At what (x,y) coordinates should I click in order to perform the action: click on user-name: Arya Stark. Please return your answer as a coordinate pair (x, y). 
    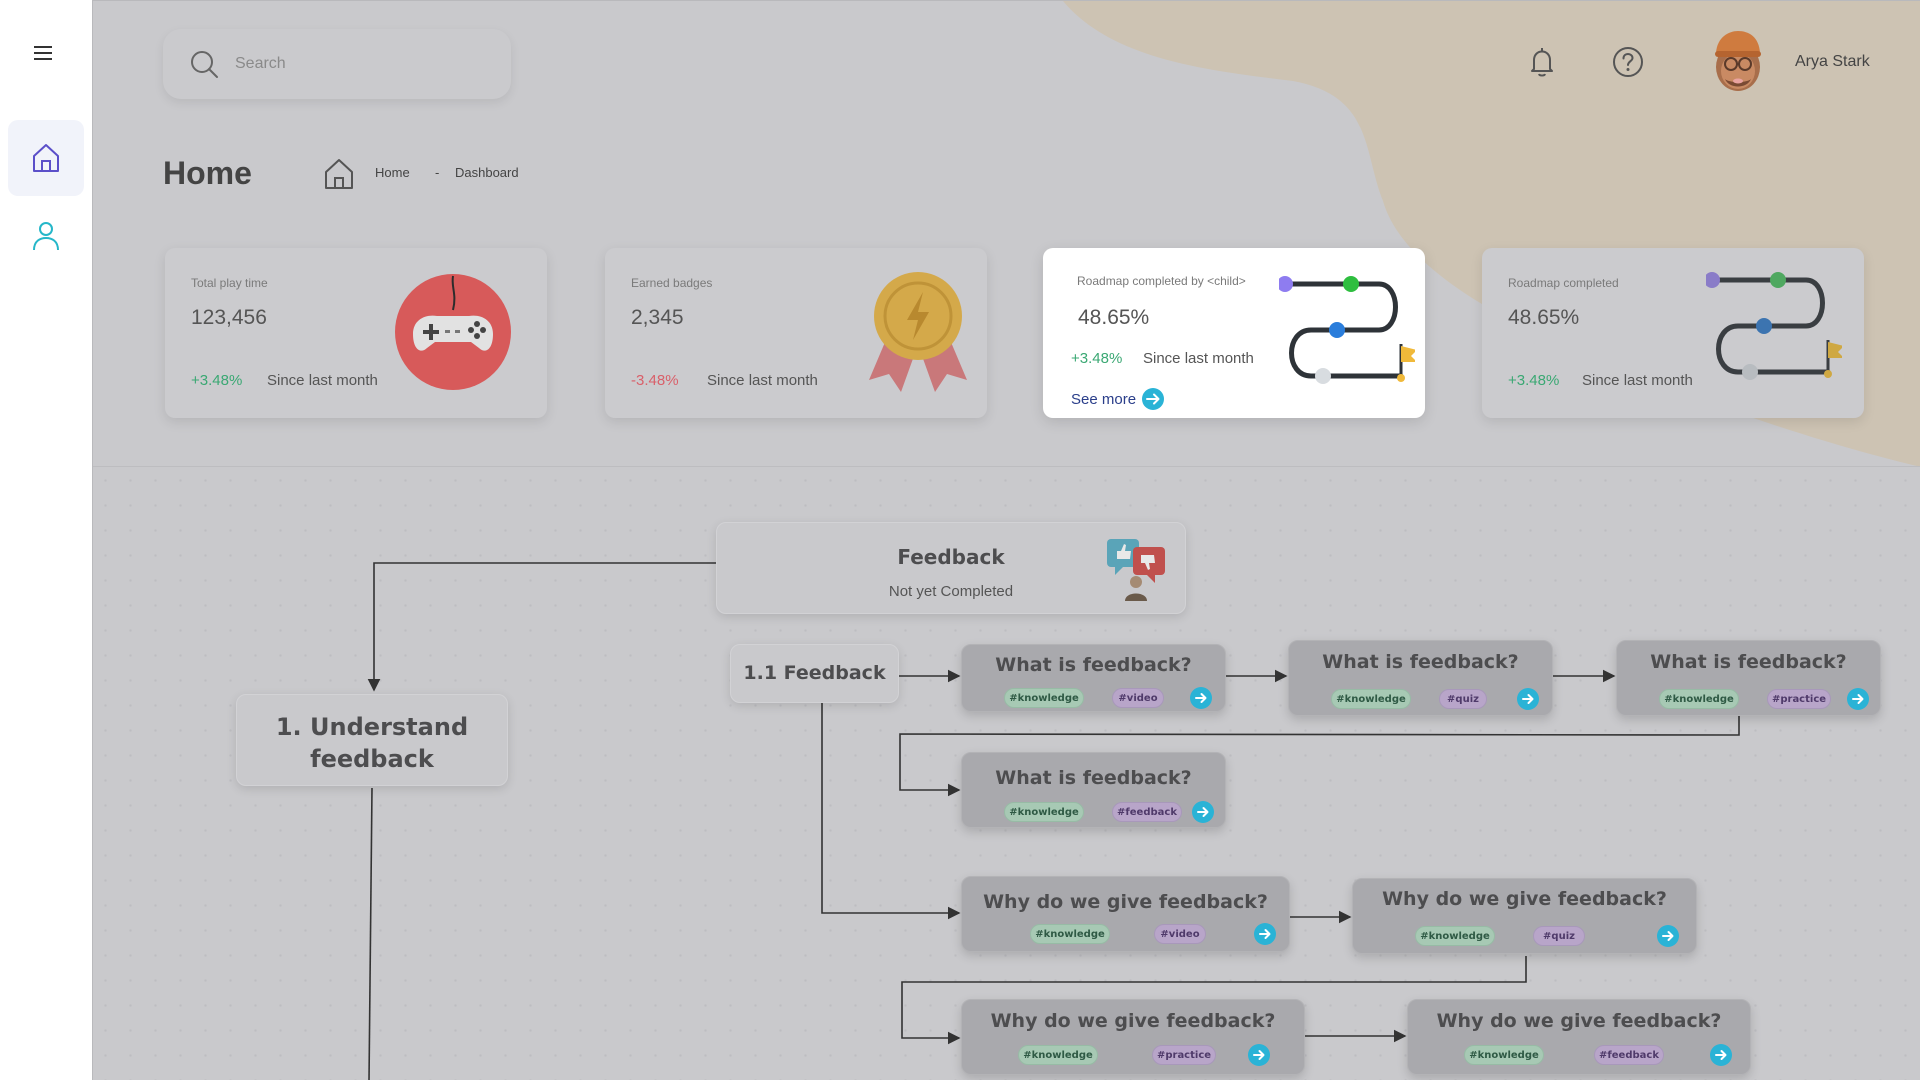
    Looking at the image, I should click on (1832, 62).